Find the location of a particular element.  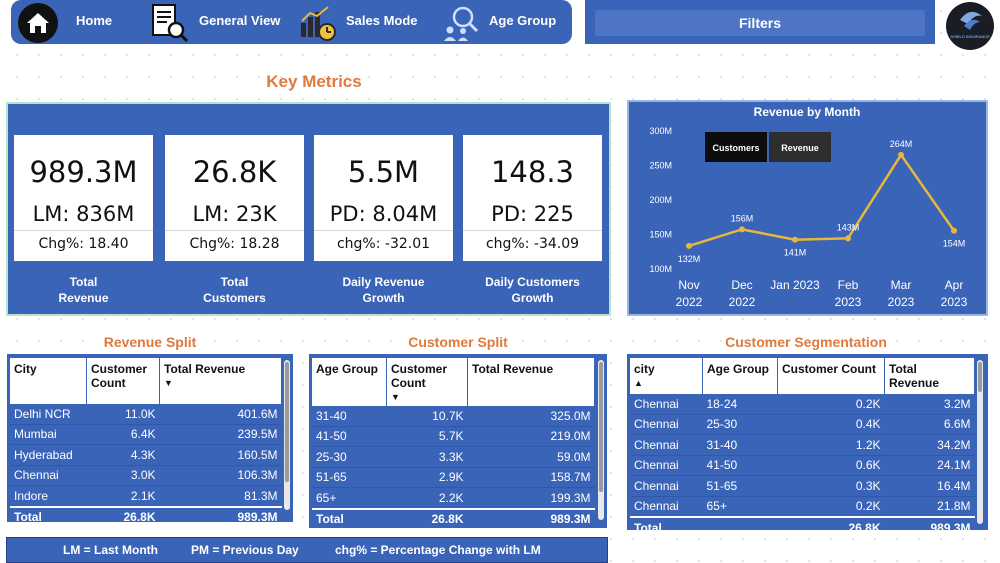

metric-label: Daily Revenue Growth is located at coordinates (383, 290).